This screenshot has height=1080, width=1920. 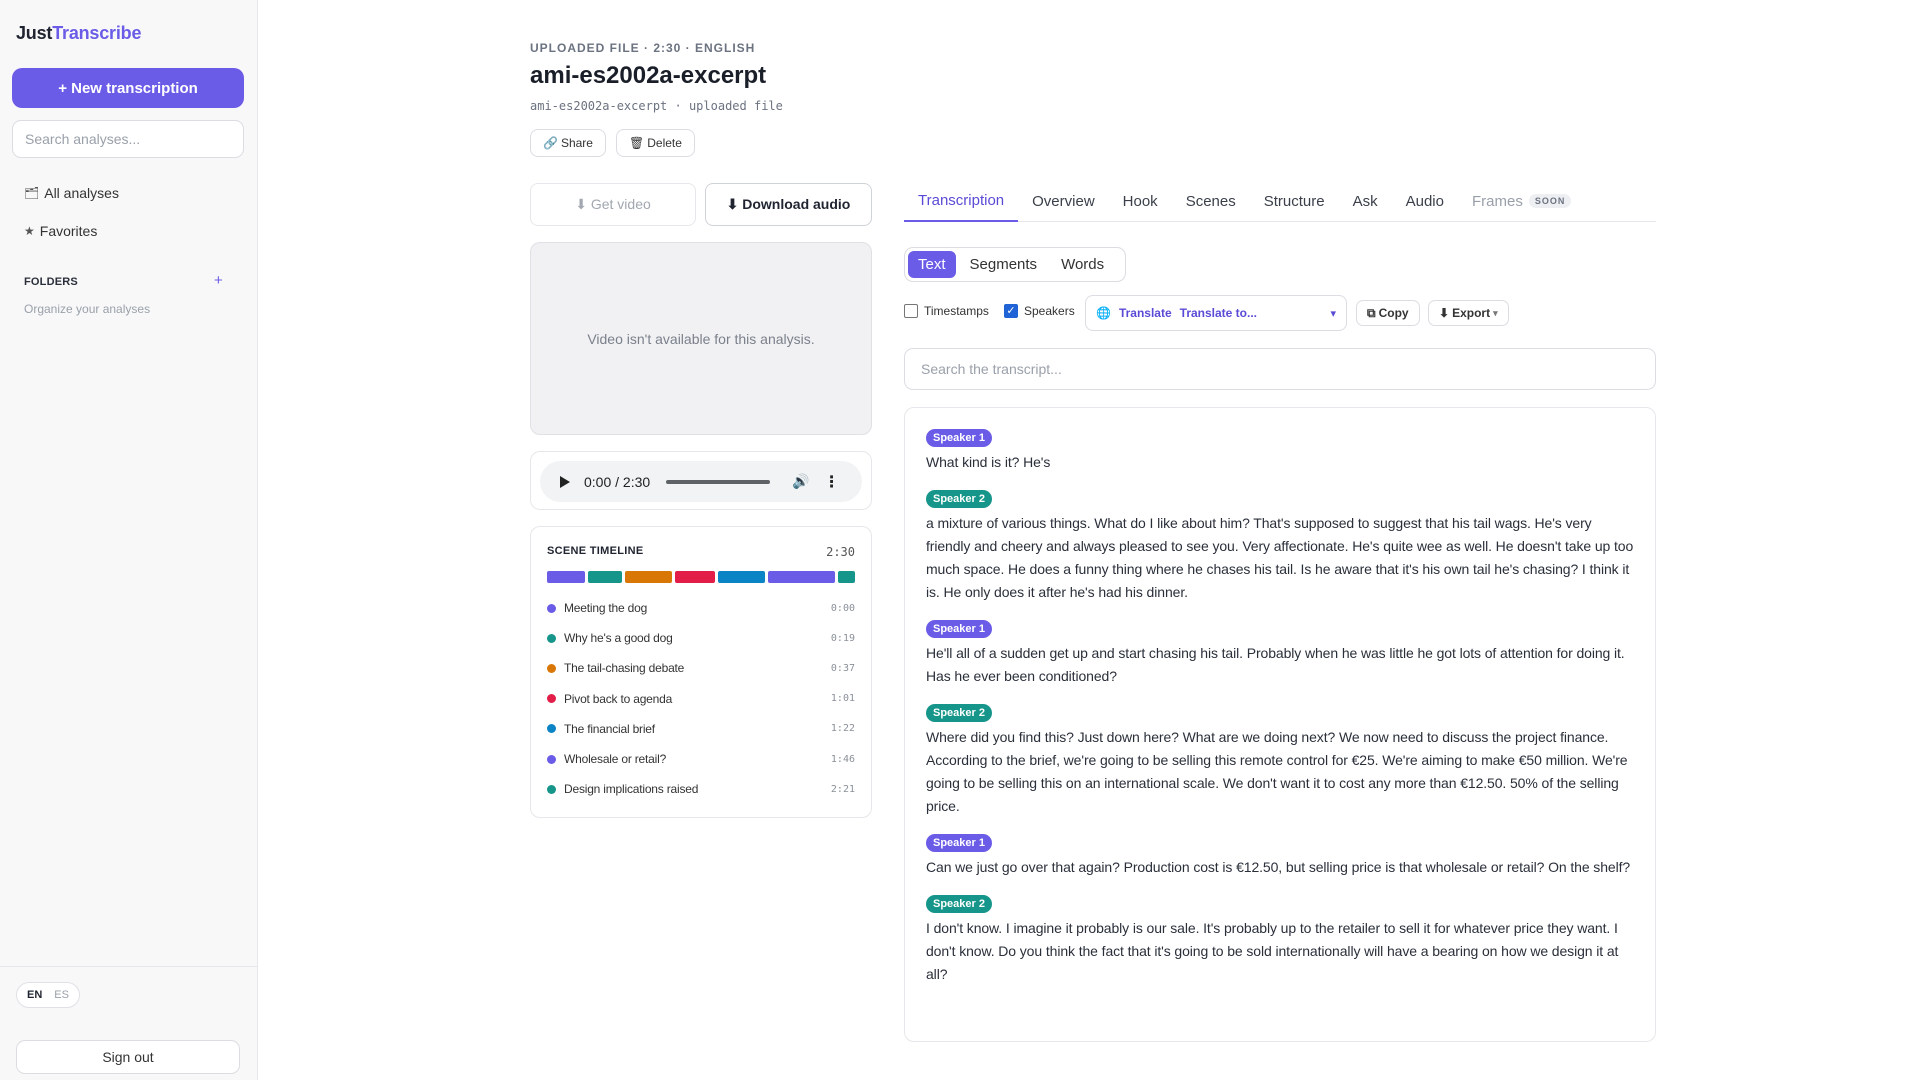 What do you see at coordinates (800, 481) in the screenshot?
I see `volume-icon: 🔊` at bounding box center [800, 481].